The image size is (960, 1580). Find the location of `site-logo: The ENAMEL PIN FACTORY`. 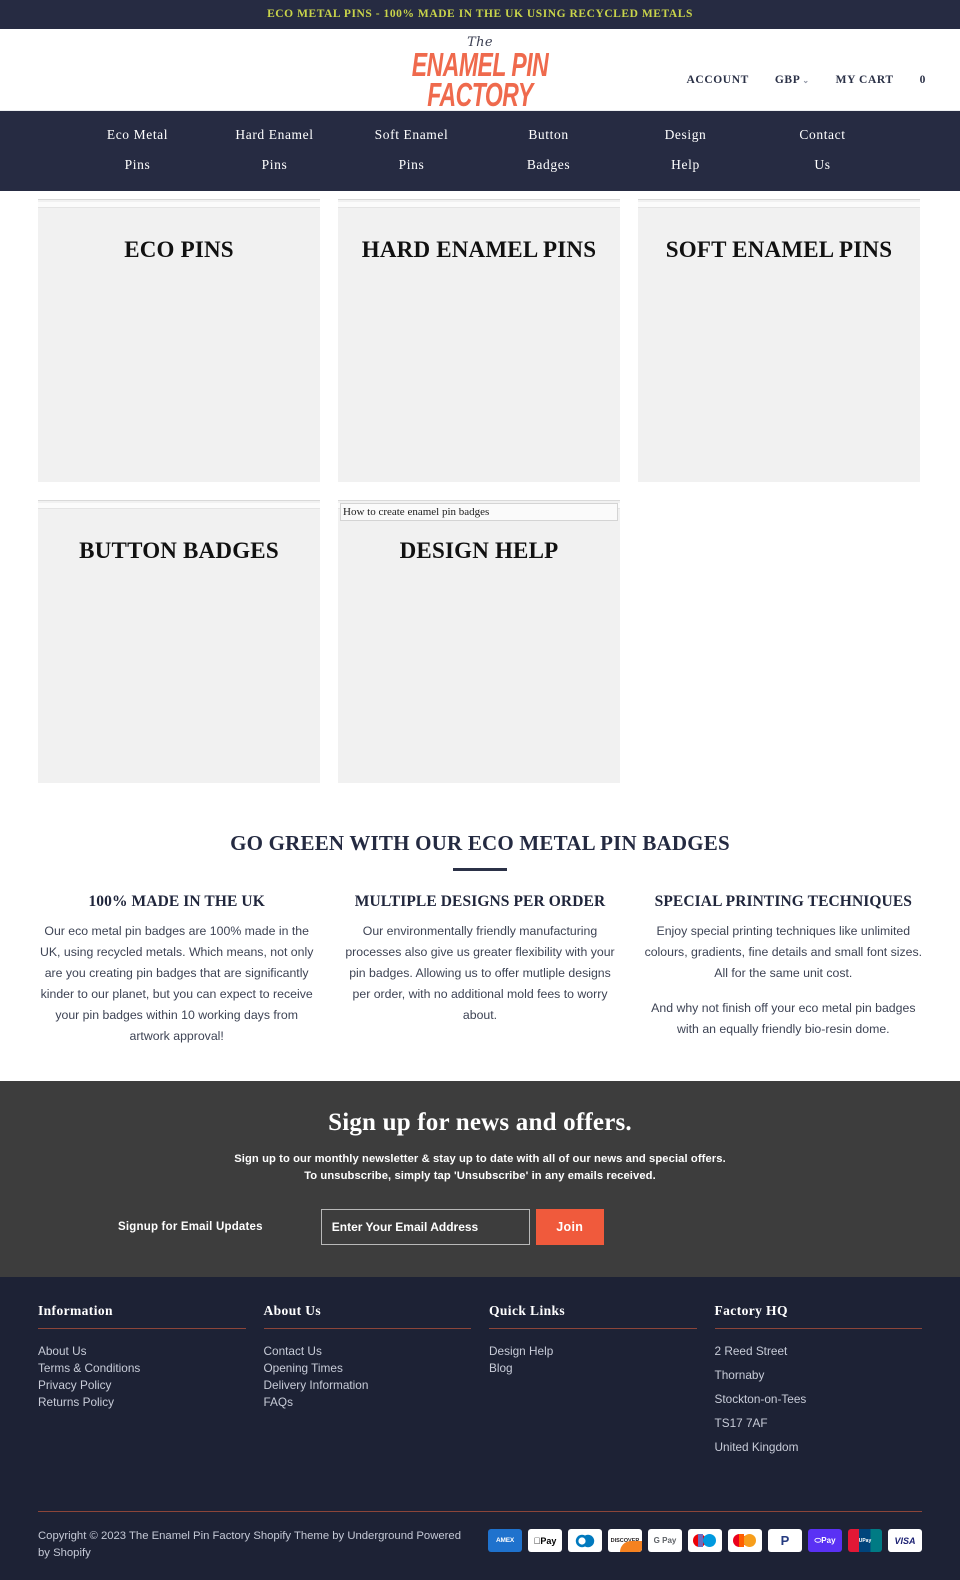

site-logo: The ENAMEL PIN FACTORY is located at coordinates (480, 73).